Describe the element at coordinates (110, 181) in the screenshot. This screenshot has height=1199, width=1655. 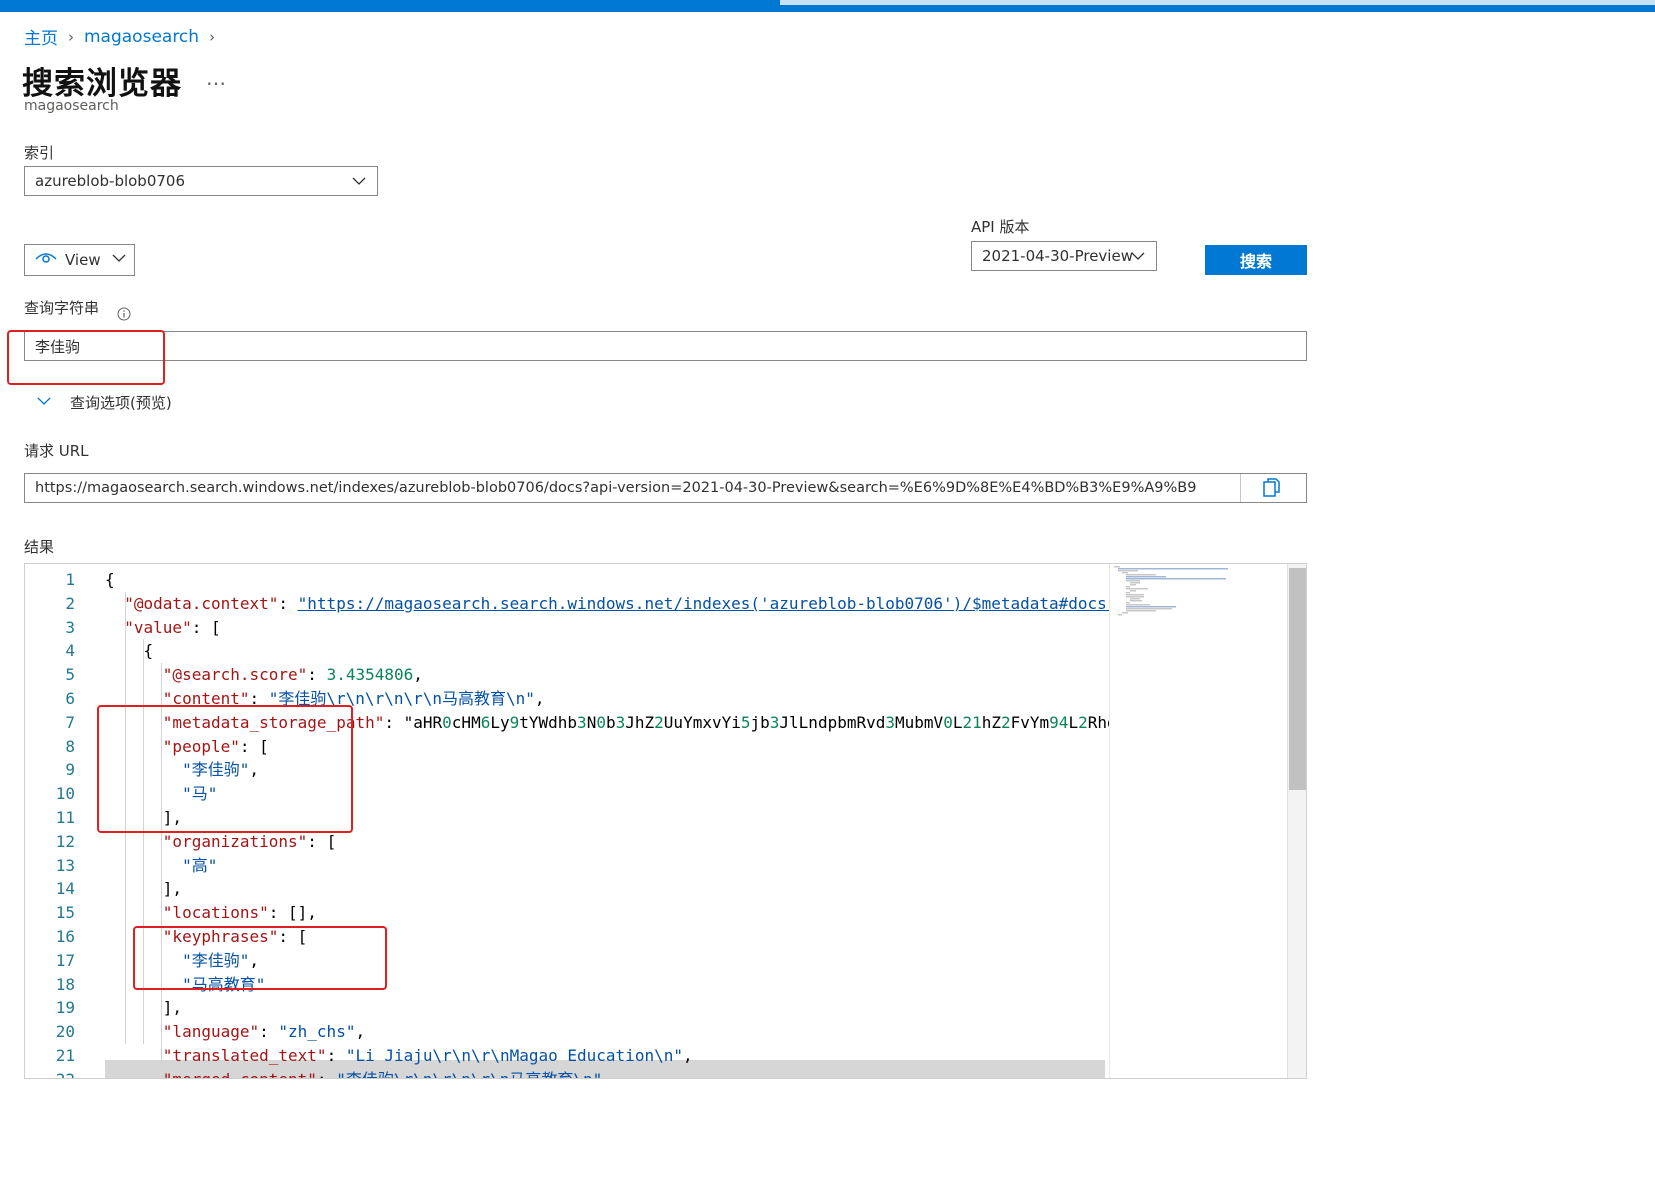
I see `index-select-value: azureblob-blob0706` at that location.